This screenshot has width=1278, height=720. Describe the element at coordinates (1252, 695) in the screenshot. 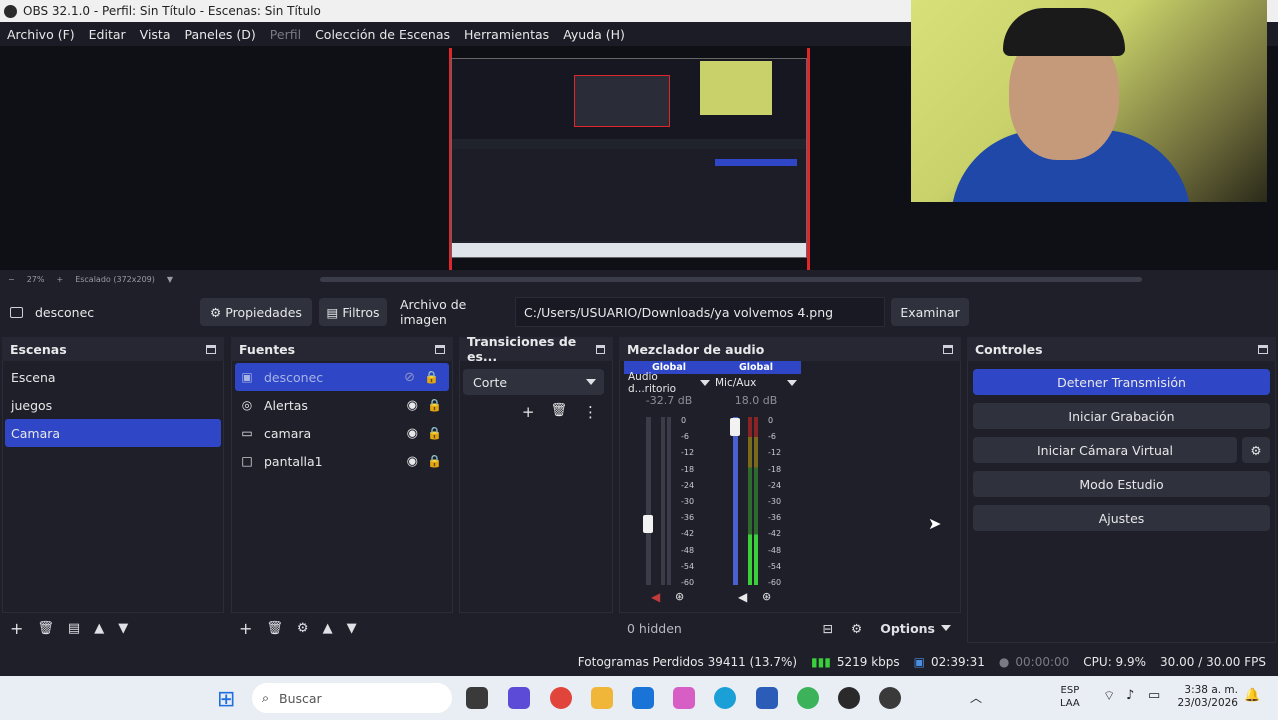

I see `notification-bell-icon: 🔔` at that location.